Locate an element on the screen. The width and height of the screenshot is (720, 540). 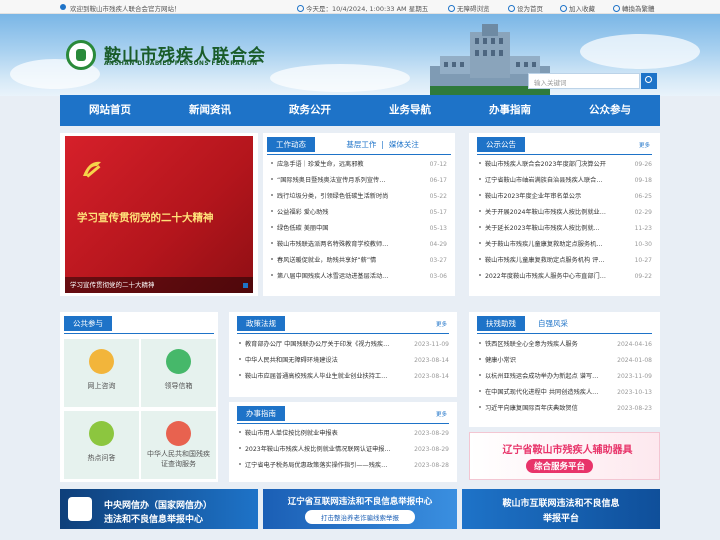
list-item: 春风送暖促就业，助残共享好“薪”情 03-27 is located at coordinates (359, 261).